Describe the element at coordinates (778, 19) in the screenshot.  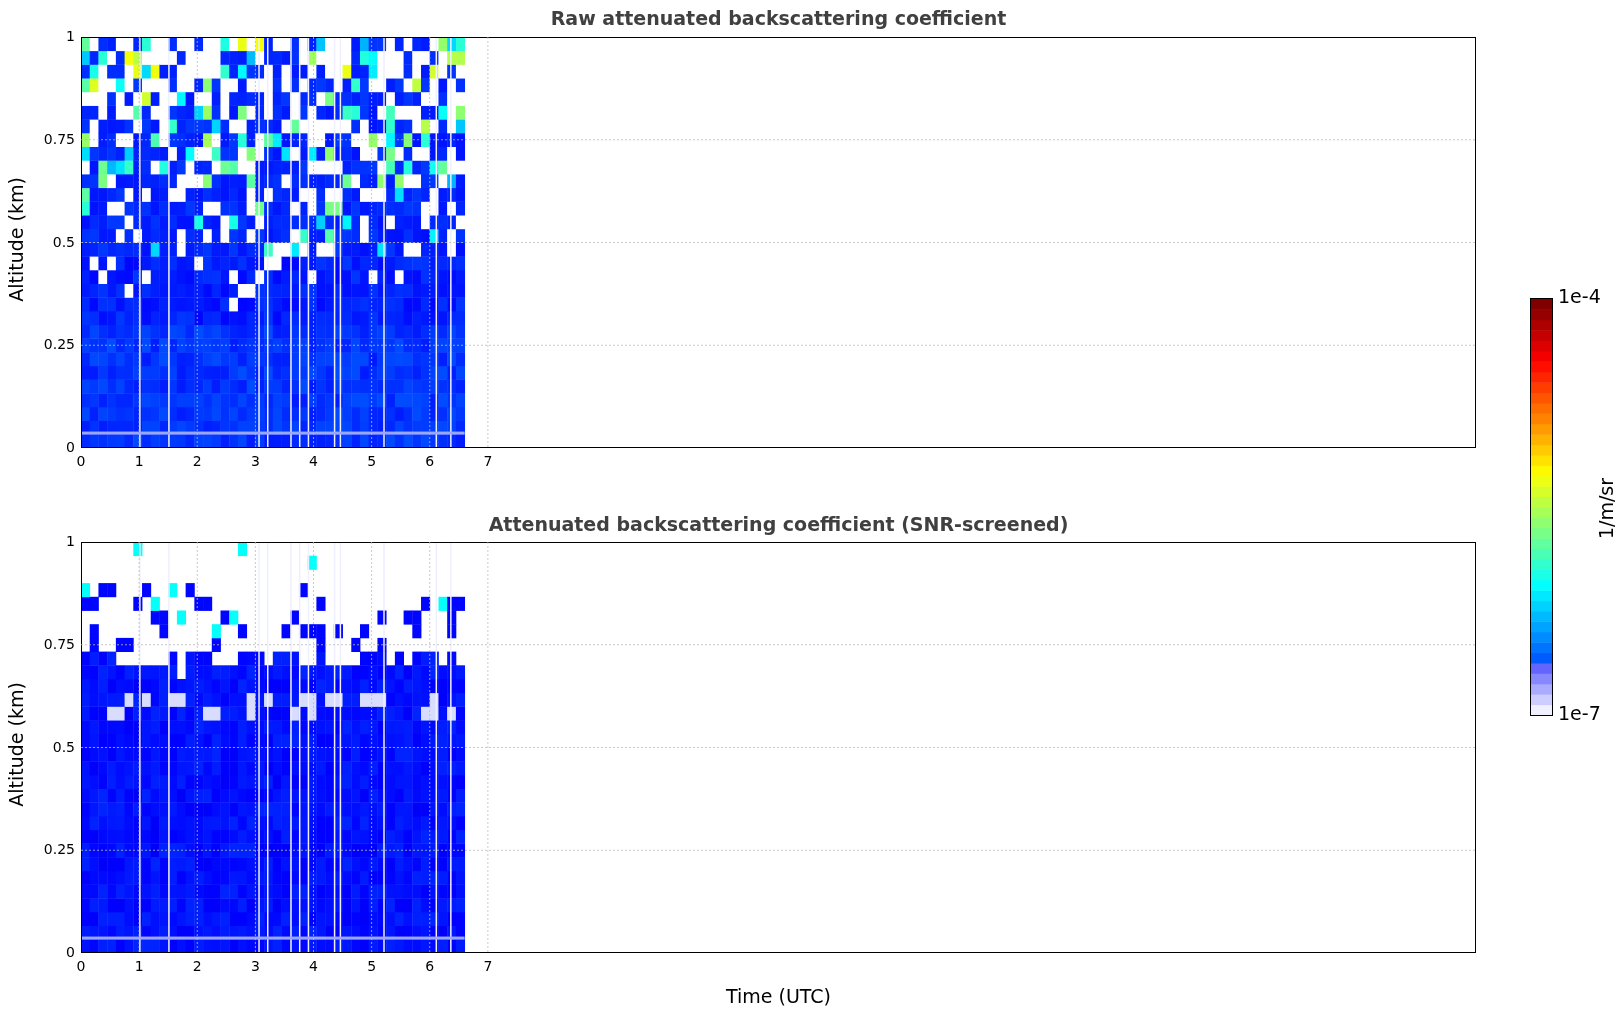
I see `plot-title: Raw attenuated backscattering coefficient` at that location.